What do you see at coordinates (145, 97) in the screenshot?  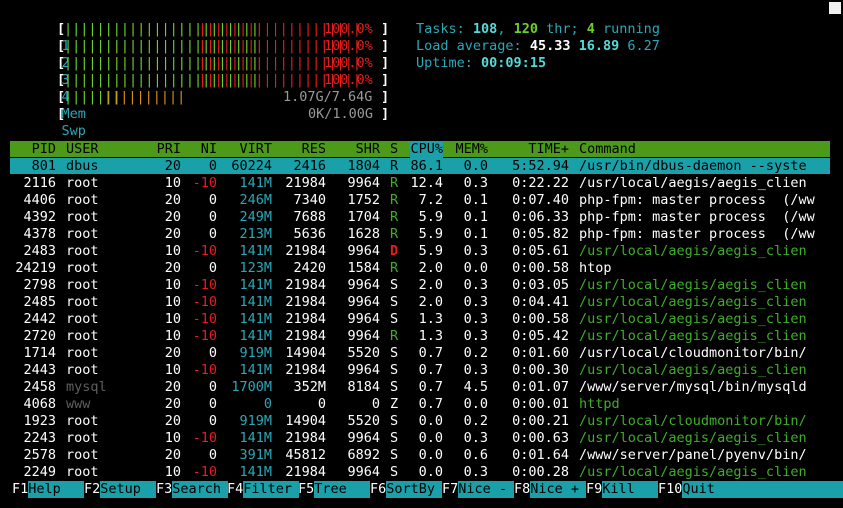 I see `mem-cache-bar: ||||||||||` at bounding box center [145, 97].